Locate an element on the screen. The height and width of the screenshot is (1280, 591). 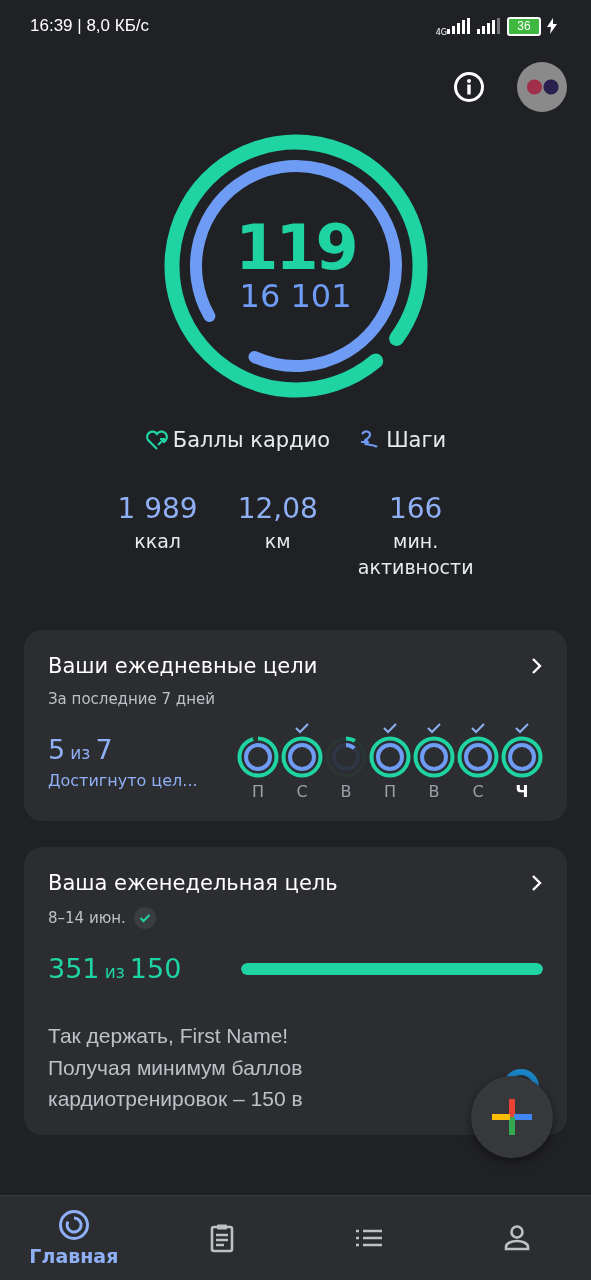
info-icon is located at coordinates (469, 87).